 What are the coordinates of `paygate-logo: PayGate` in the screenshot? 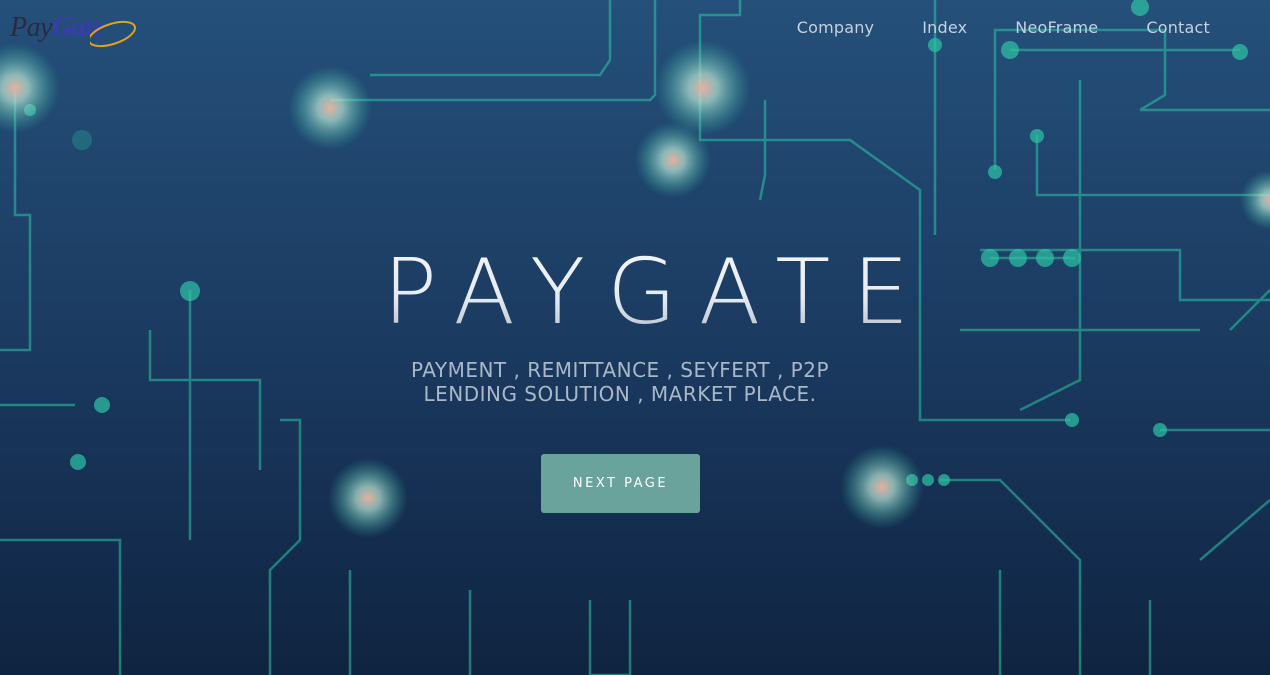 It's located at (73, 28).